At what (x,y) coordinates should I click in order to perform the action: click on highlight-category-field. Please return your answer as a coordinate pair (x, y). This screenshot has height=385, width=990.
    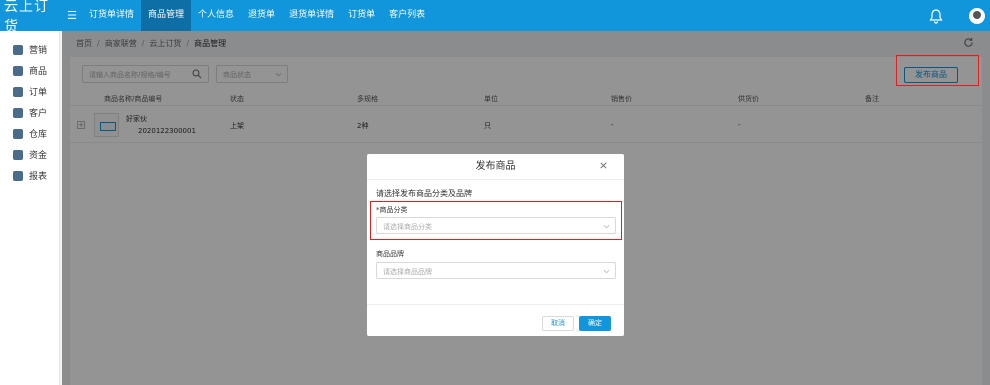
    Looking at the image, I should click on (496, 220).